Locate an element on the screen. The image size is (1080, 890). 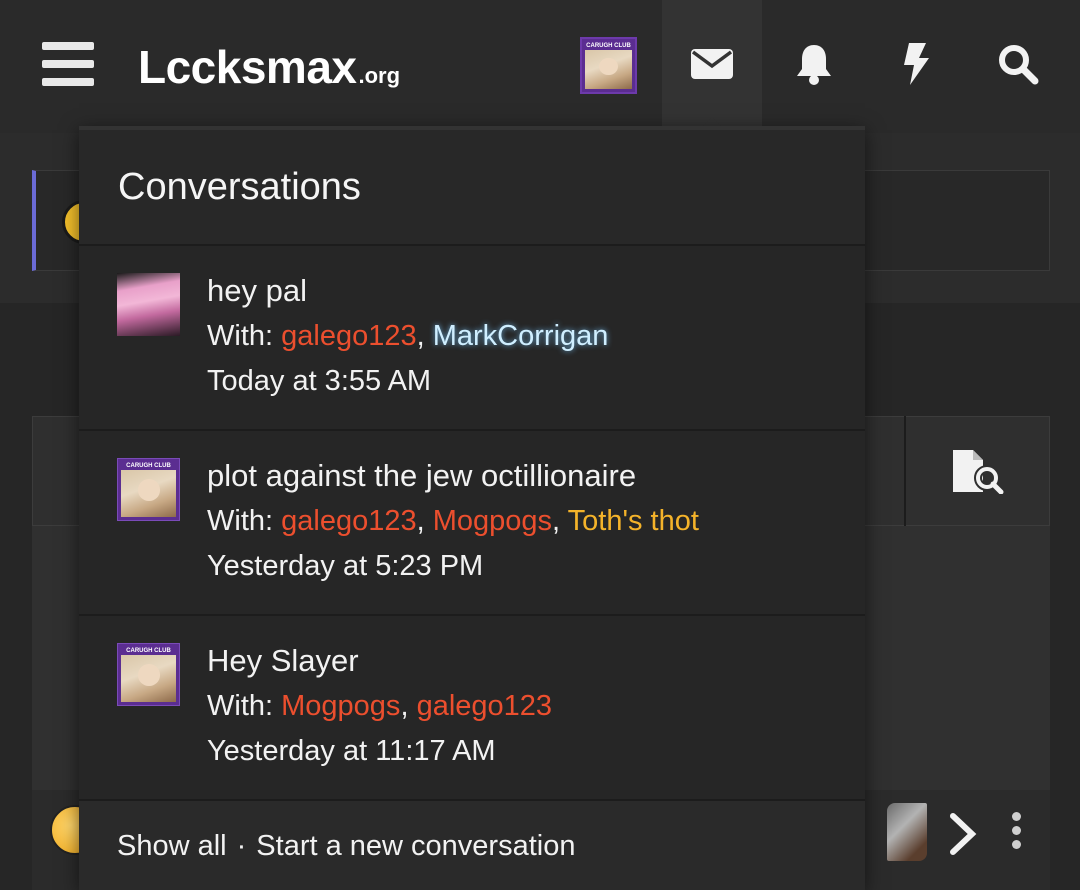
conversation-participants: With: galego123, Mogpogs, Toth's thot is located at coordinates (453, 521).